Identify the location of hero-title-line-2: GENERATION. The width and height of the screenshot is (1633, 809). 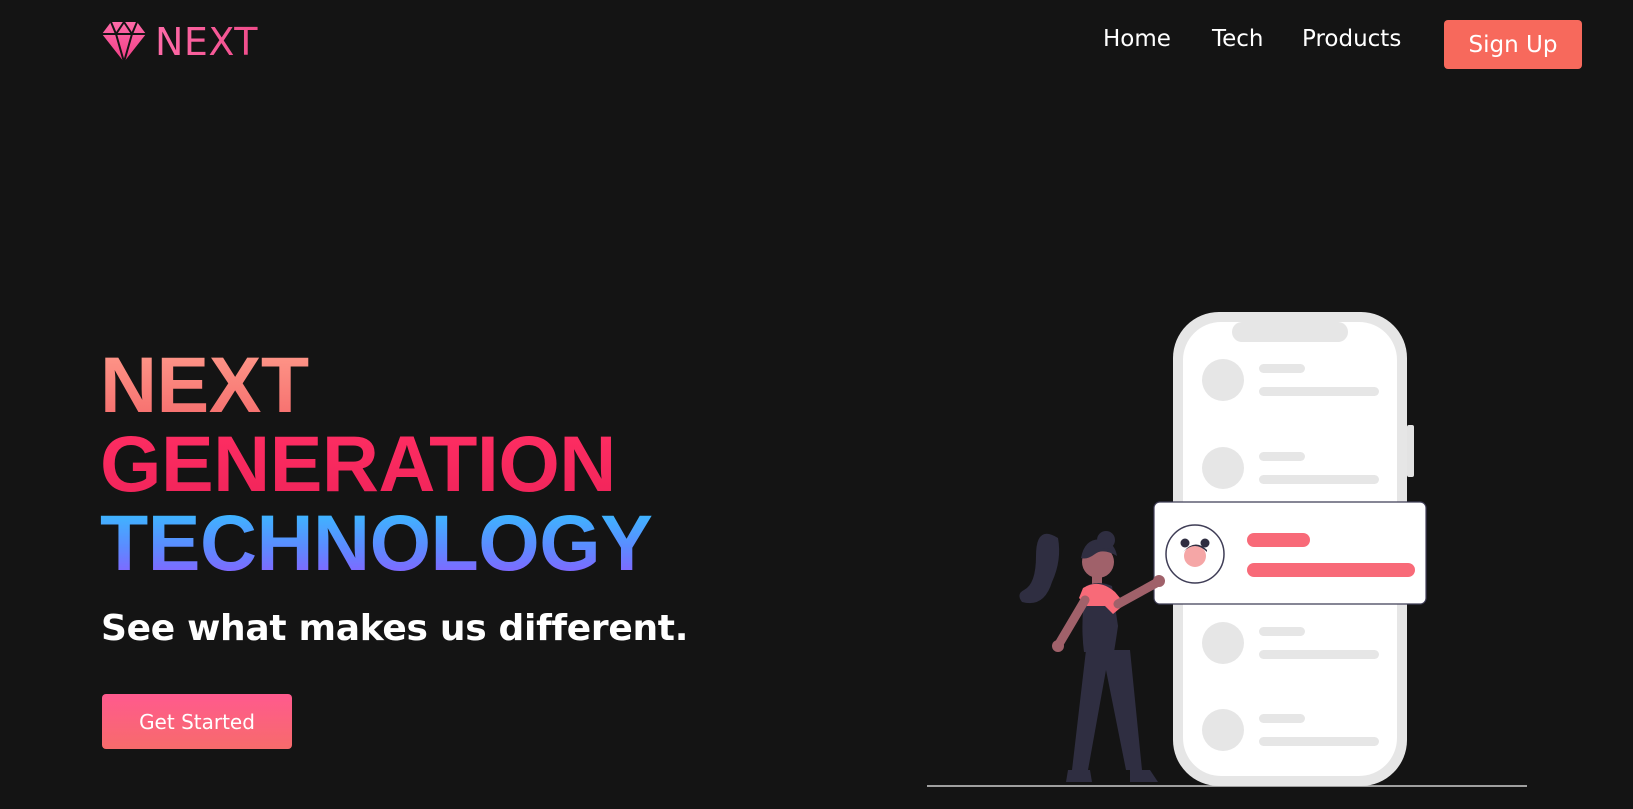
(376, 463).